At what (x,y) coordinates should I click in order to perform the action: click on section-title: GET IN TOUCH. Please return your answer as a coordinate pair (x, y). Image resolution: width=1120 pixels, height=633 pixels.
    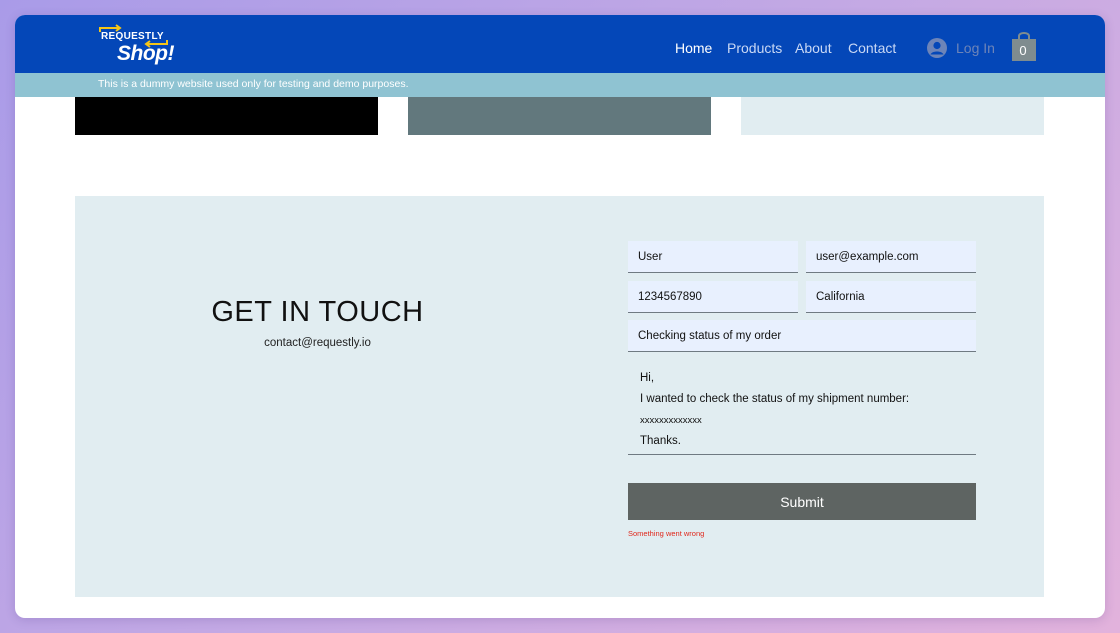
    Looking at the image, I should click on (317, 312).